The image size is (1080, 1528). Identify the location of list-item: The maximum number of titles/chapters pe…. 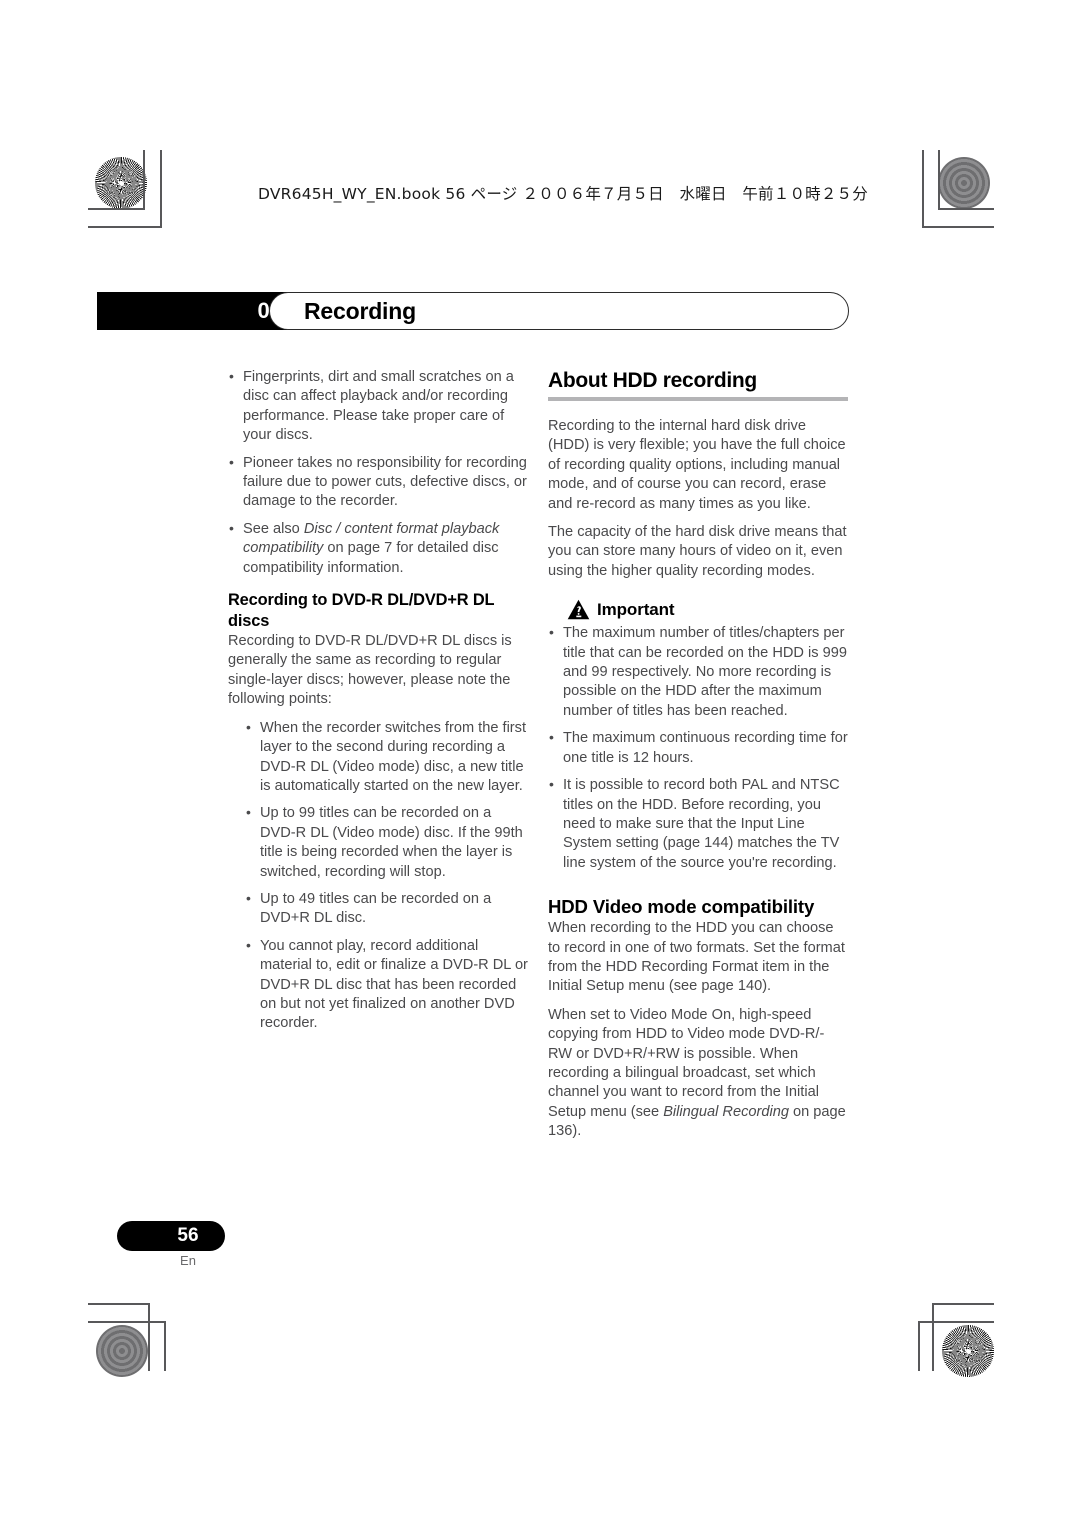
(698, 672).